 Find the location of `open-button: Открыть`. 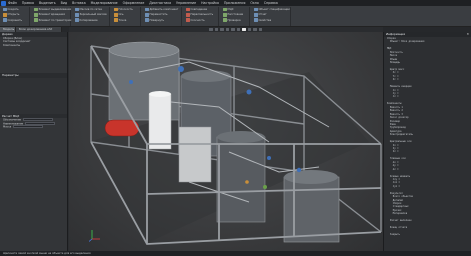

open-button: Открыть is located at coordinates (11, 15).